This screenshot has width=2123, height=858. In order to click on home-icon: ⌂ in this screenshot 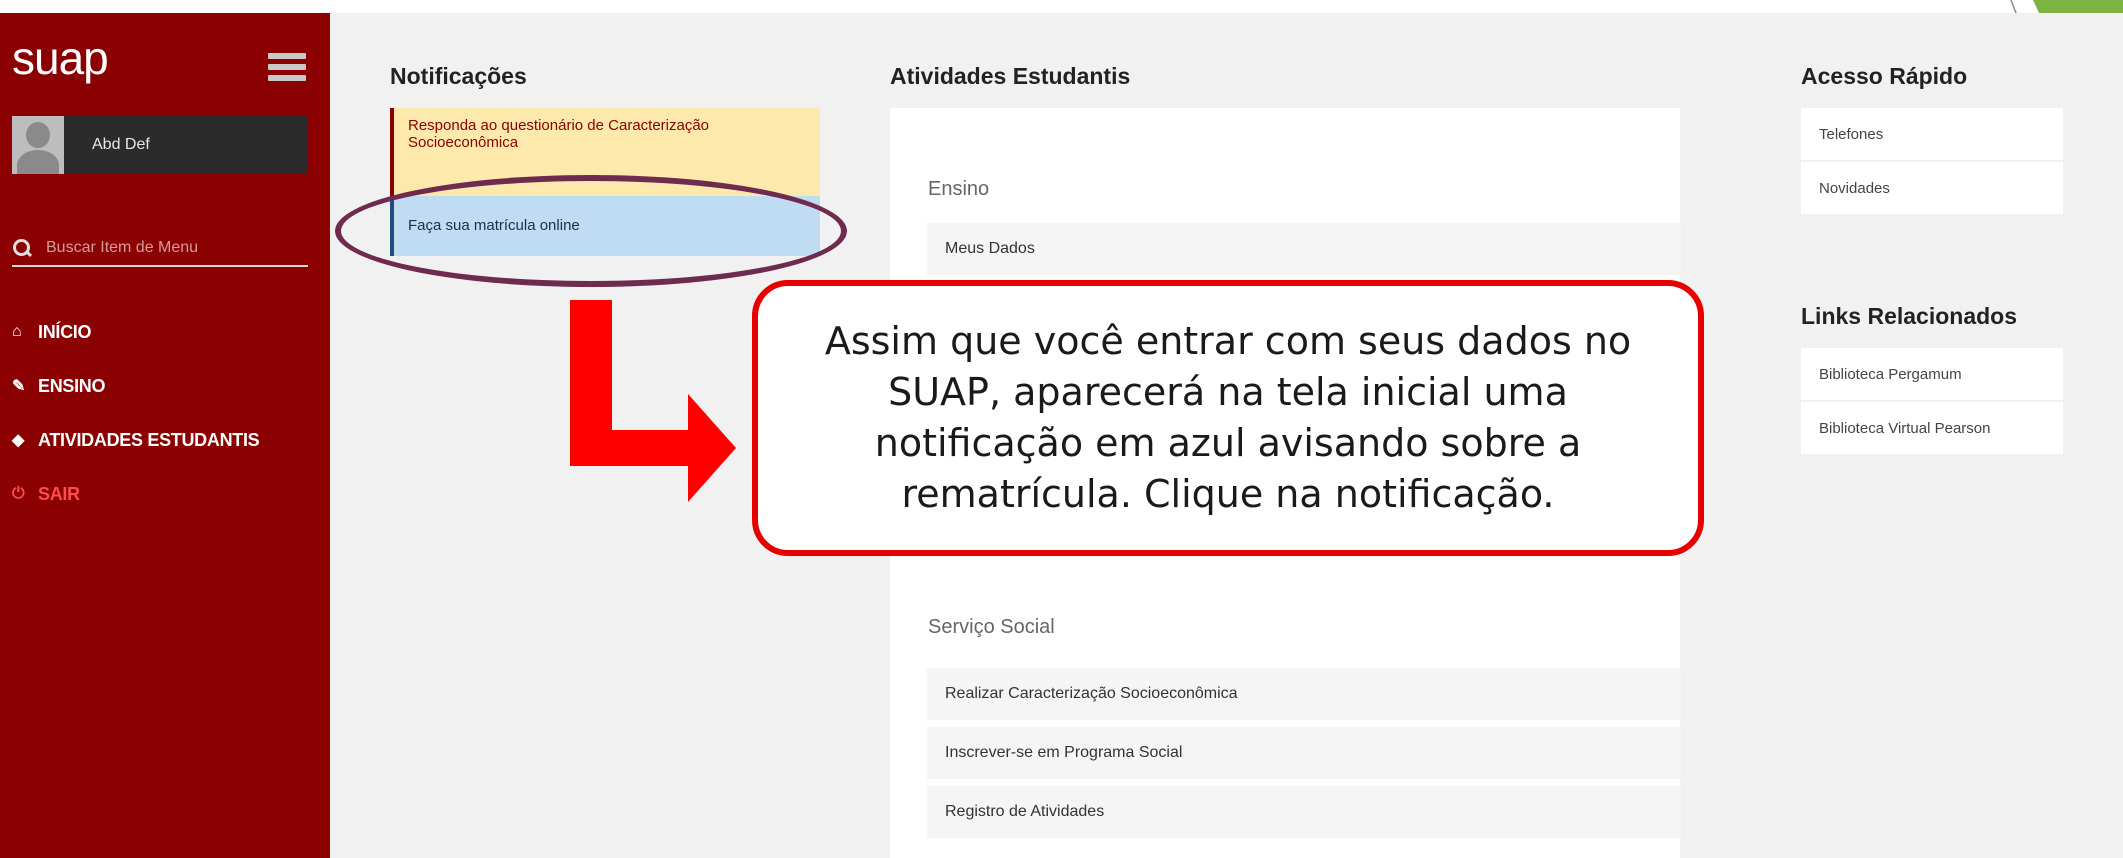, I will do `click(17, 331)`.